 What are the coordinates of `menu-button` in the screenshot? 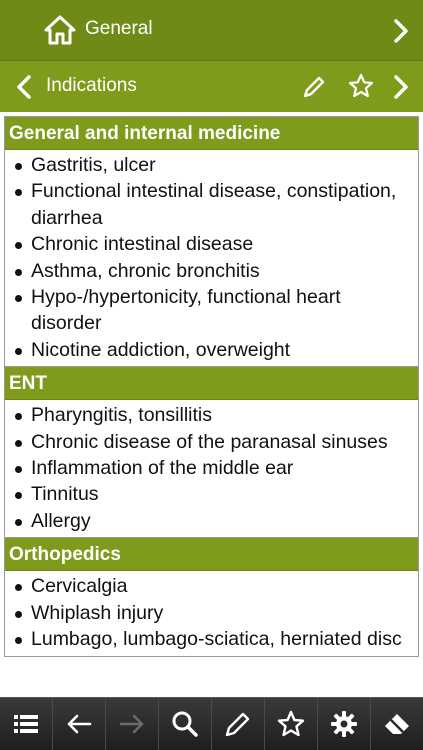 It's located at (26, 724).